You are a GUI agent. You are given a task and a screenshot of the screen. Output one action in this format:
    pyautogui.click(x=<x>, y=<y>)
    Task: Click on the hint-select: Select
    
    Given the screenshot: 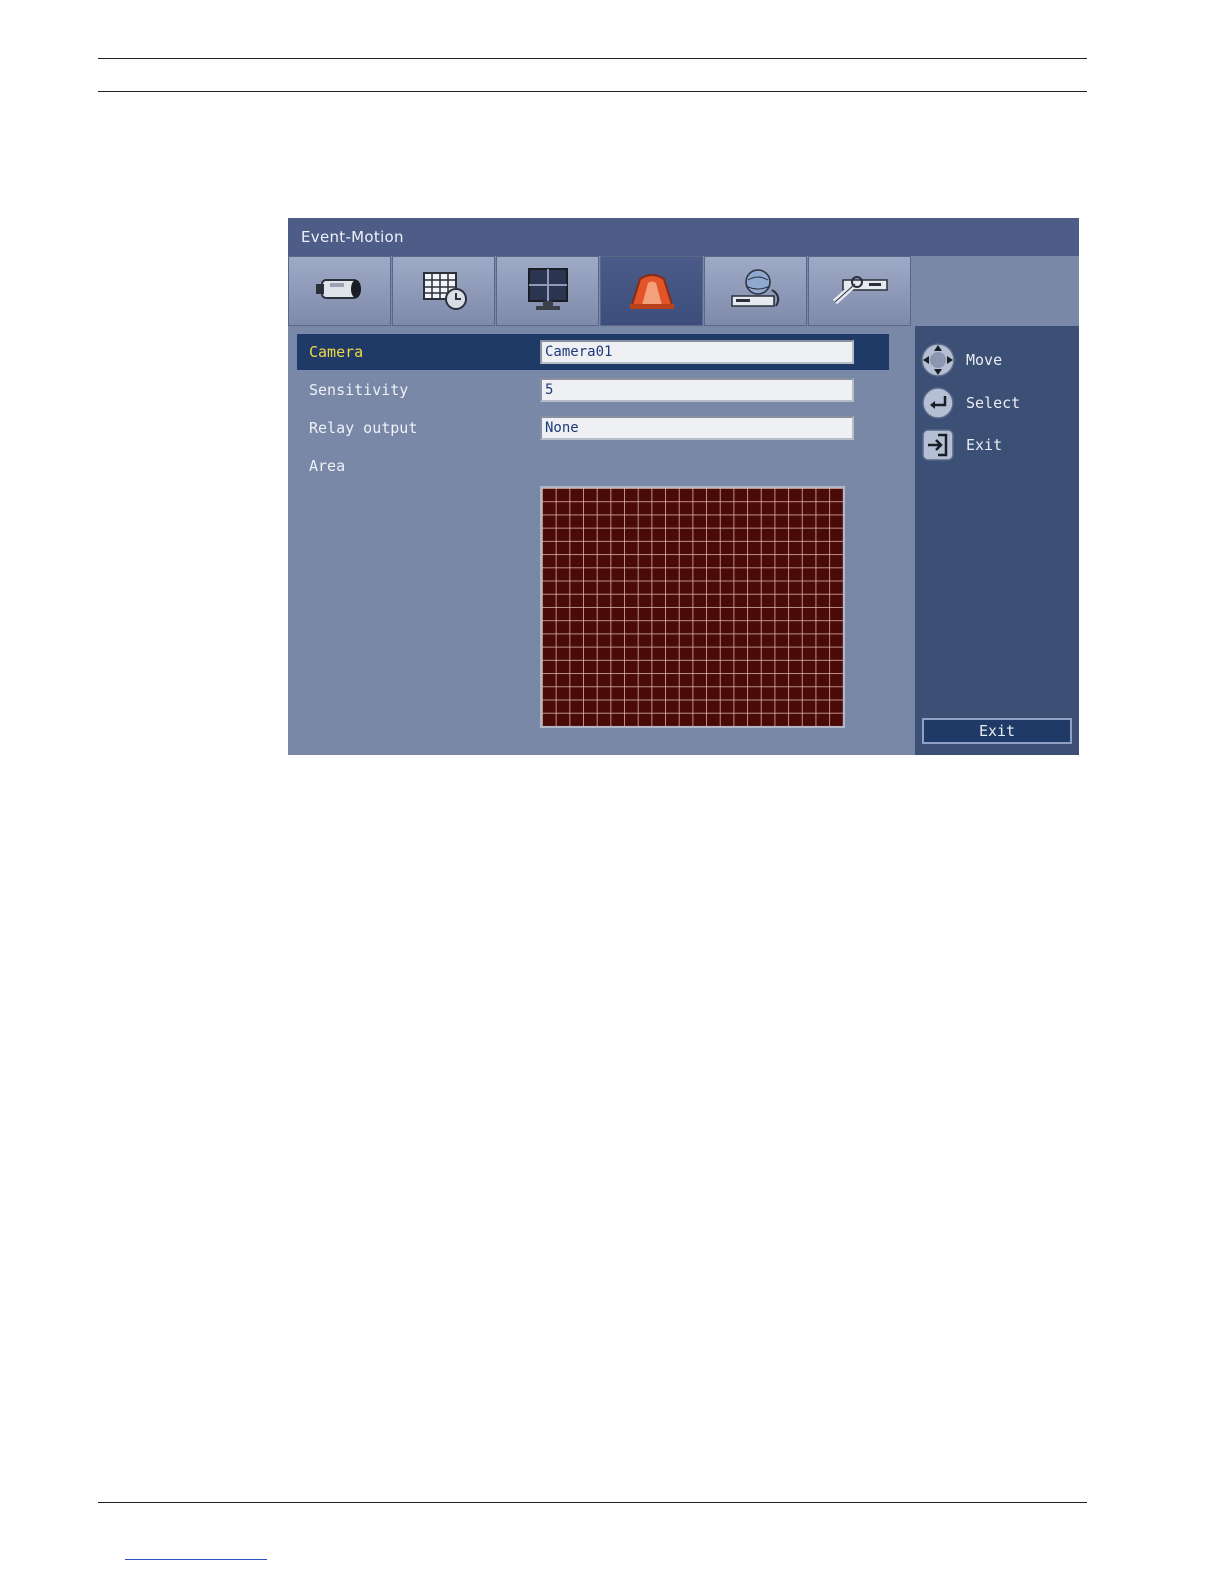 What is the action you would take?
    pyautogui.click(x=970, y=403)
    